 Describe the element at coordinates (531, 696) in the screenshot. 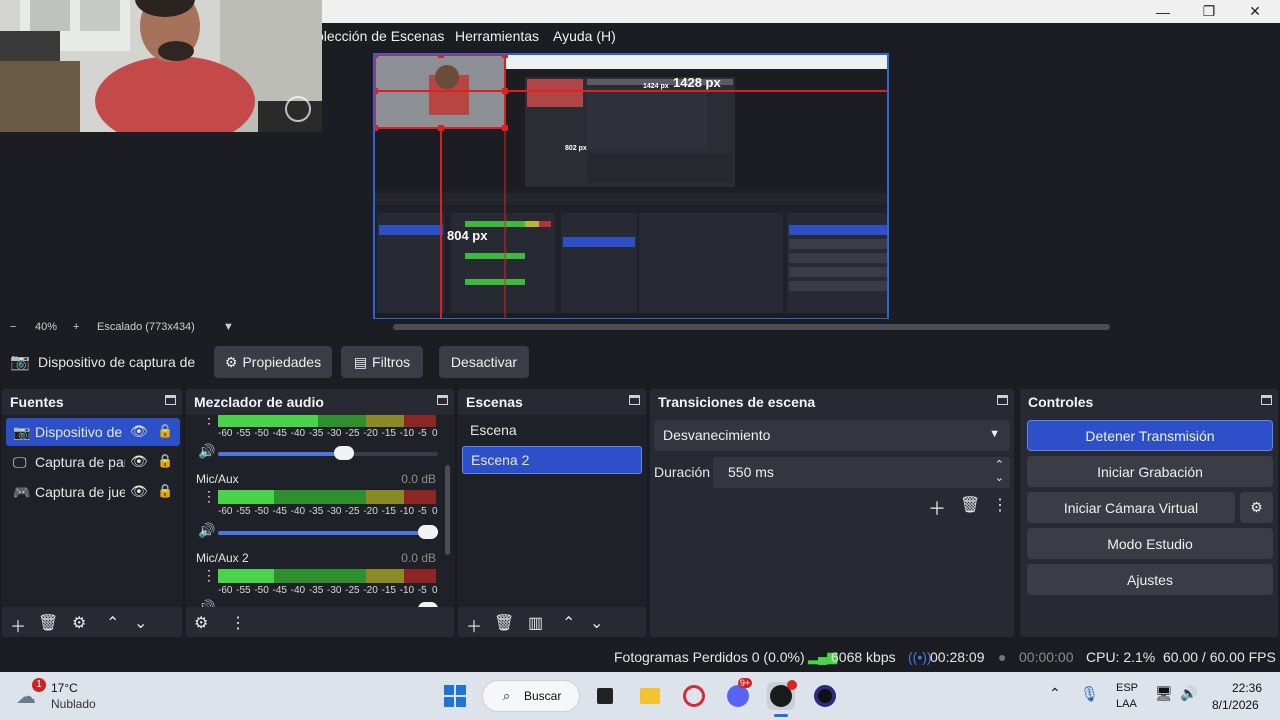

I see `taskbar-search: ⌕ Buscar` at that location.